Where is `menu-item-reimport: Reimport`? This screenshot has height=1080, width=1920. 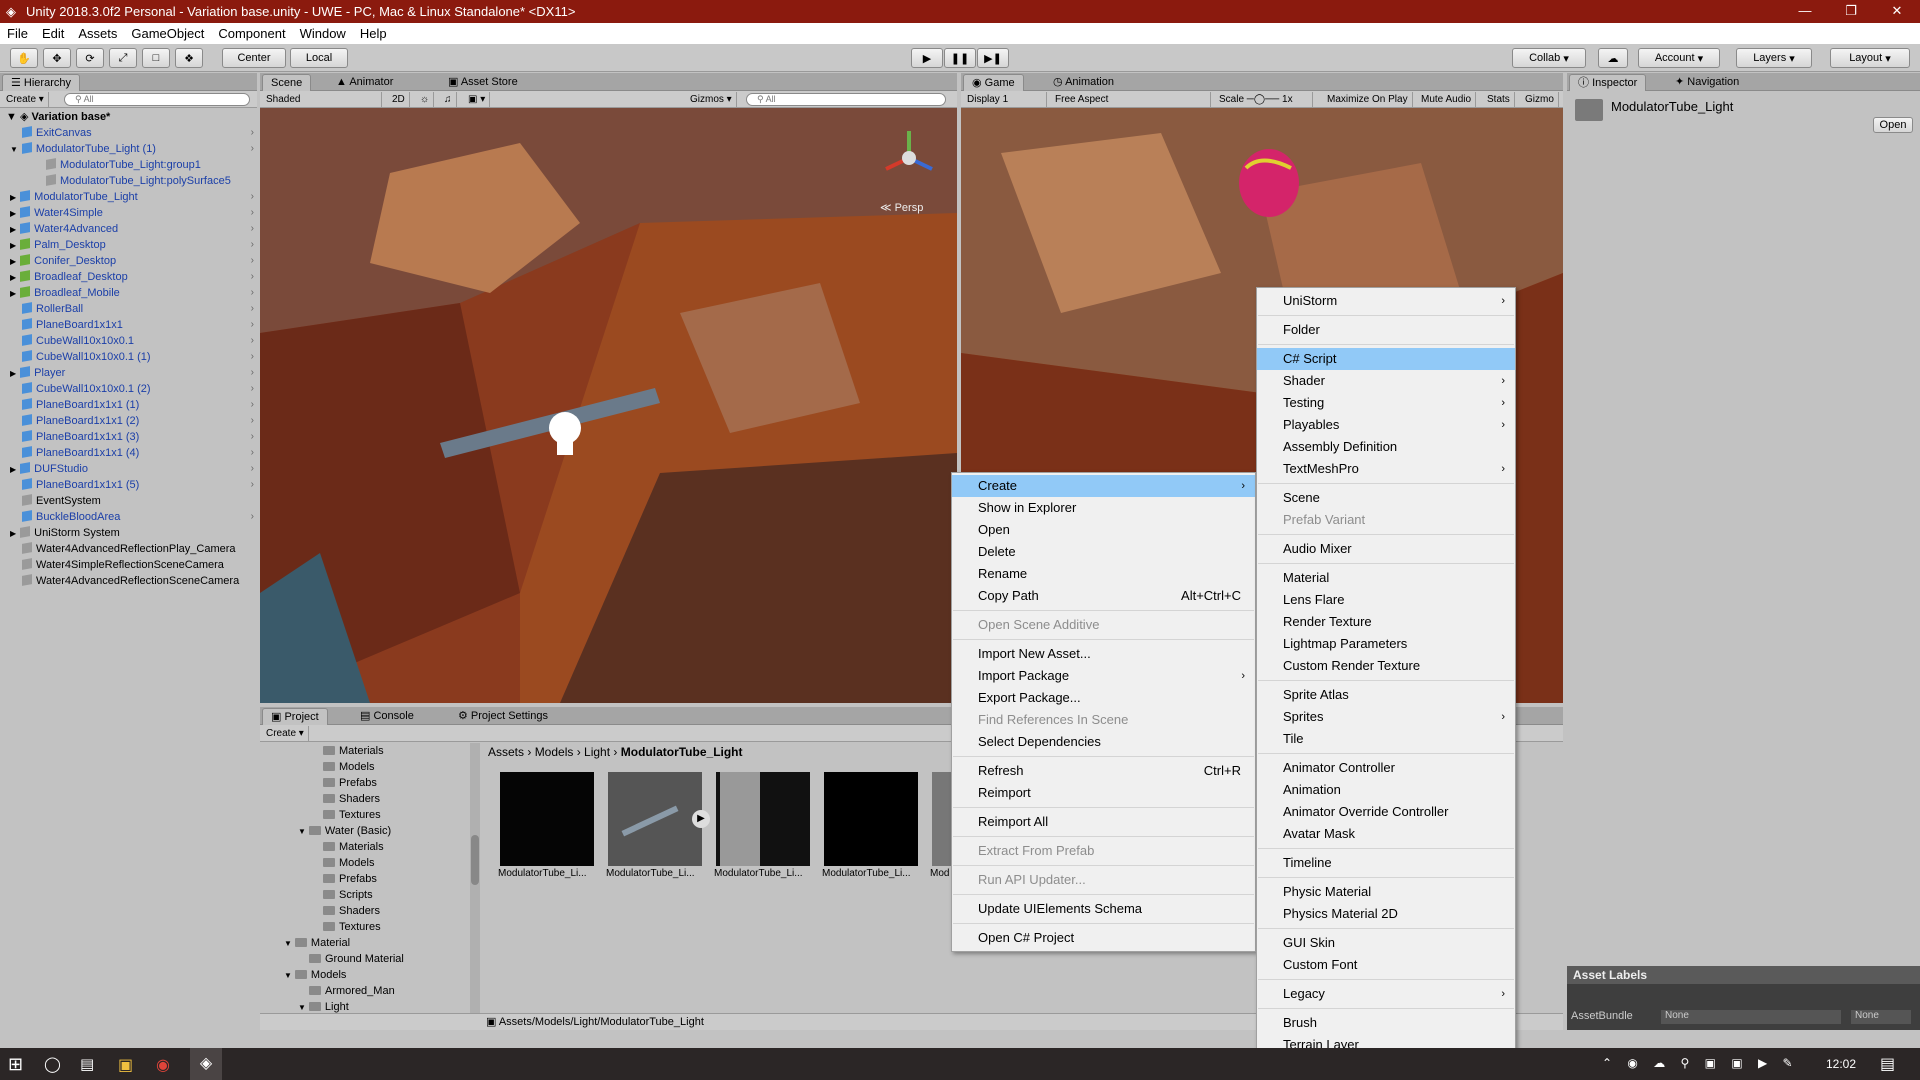 menu-item-reimport: Reimport is located at coordinates (1103, 793).